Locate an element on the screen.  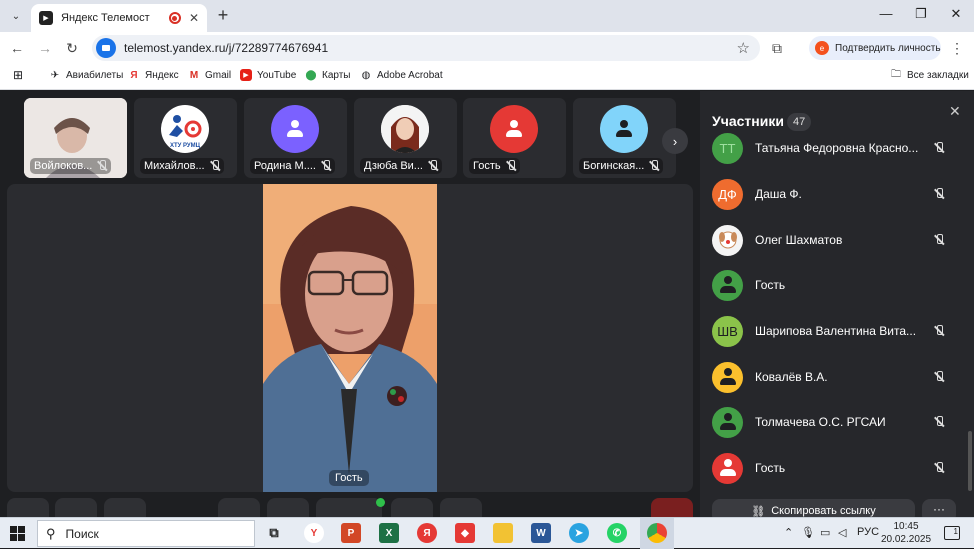
close-window-button: ✕ is located at coordinates (956, 14).